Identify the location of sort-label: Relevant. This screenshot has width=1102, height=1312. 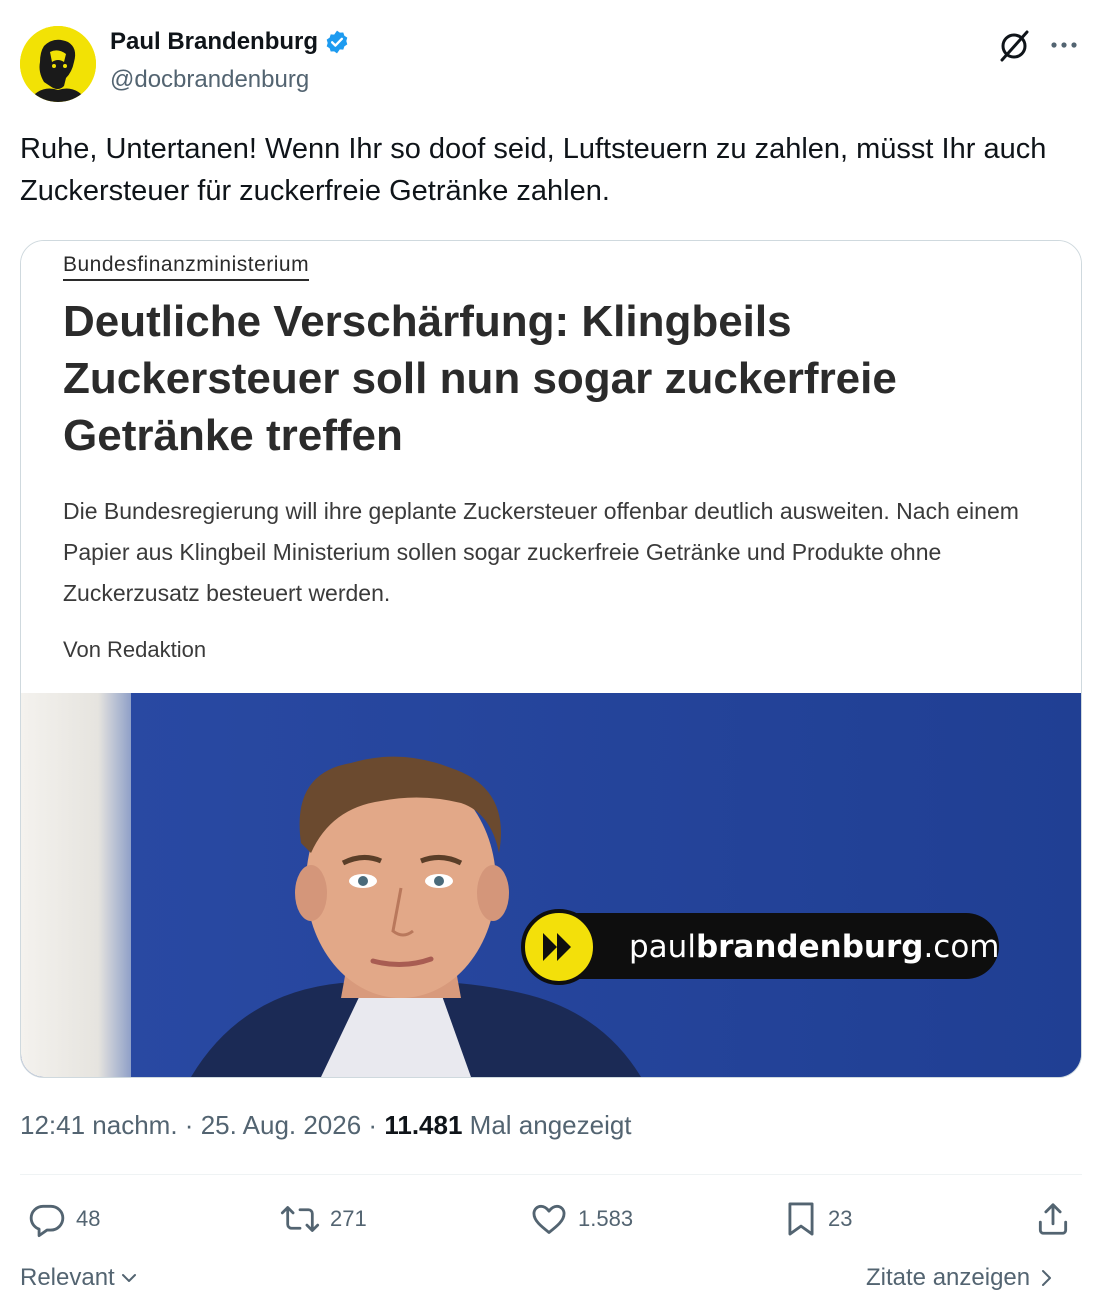
(67, 1277).